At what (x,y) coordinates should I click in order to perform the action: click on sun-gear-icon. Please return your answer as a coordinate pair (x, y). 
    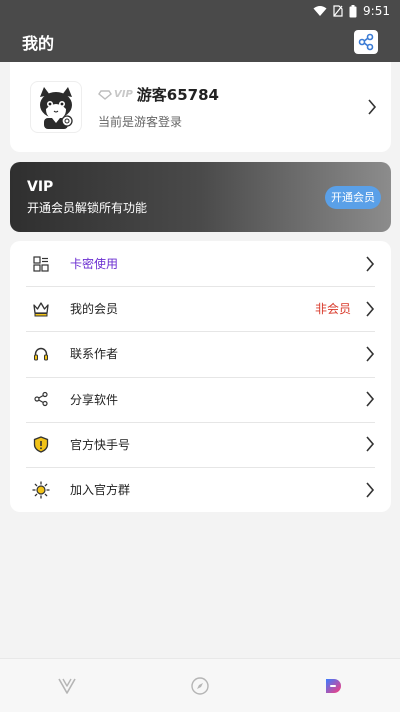
    Looking at the image, I should click on (41, 490).